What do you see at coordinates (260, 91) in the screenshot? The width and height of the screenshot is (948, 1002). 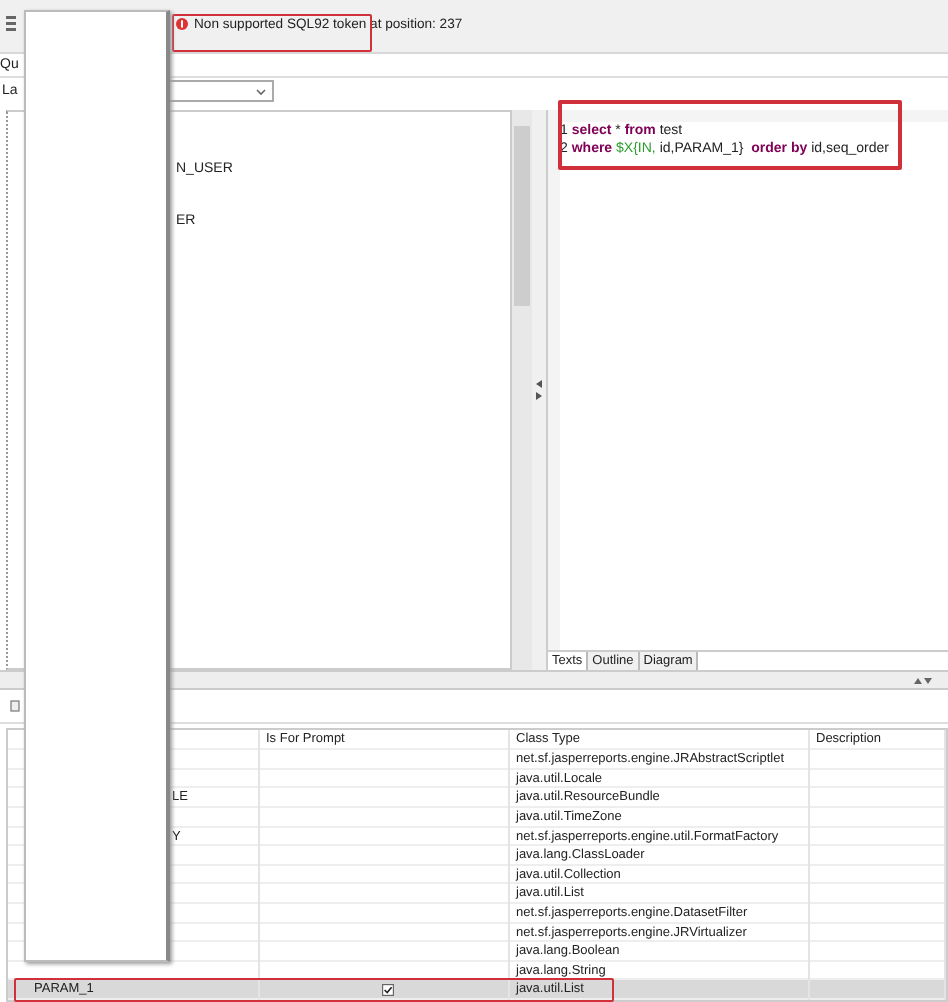 I see `chevron-down-icon` at bounding box center [260, 91].